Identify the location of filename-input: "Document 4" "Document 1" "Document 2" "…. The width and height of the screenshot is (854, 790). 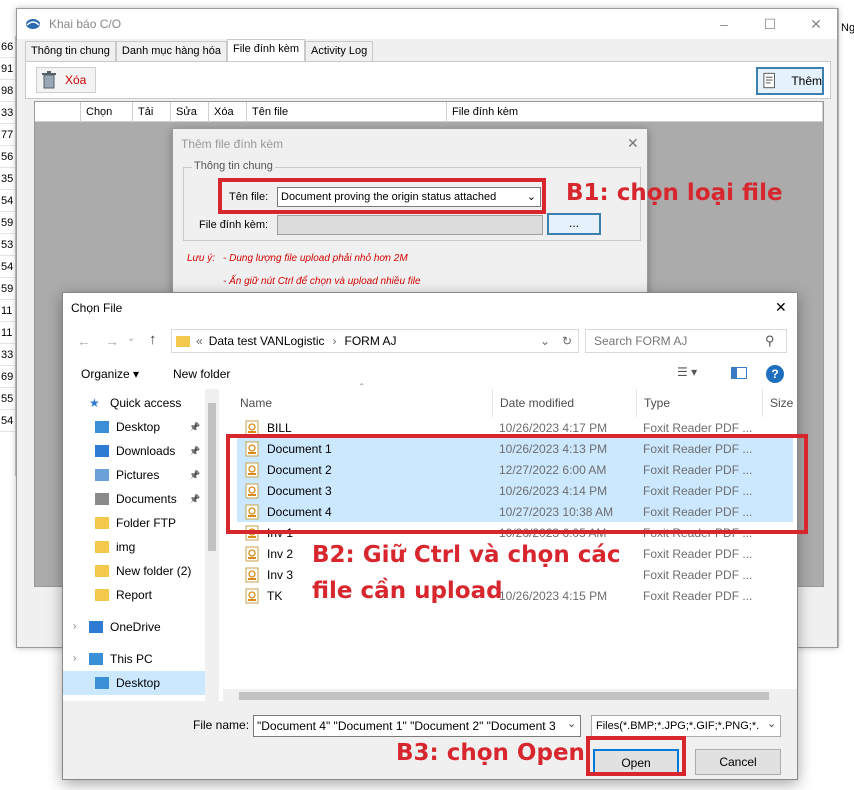
(417, 726).